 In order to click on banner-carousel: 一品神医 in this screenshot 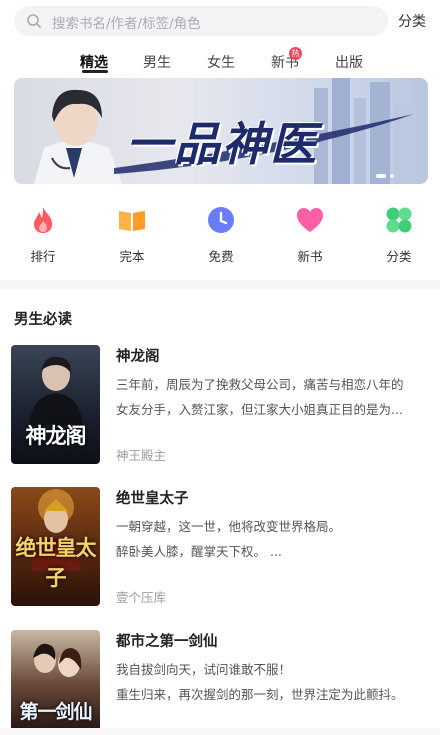, I will do `click(221, 131)`.